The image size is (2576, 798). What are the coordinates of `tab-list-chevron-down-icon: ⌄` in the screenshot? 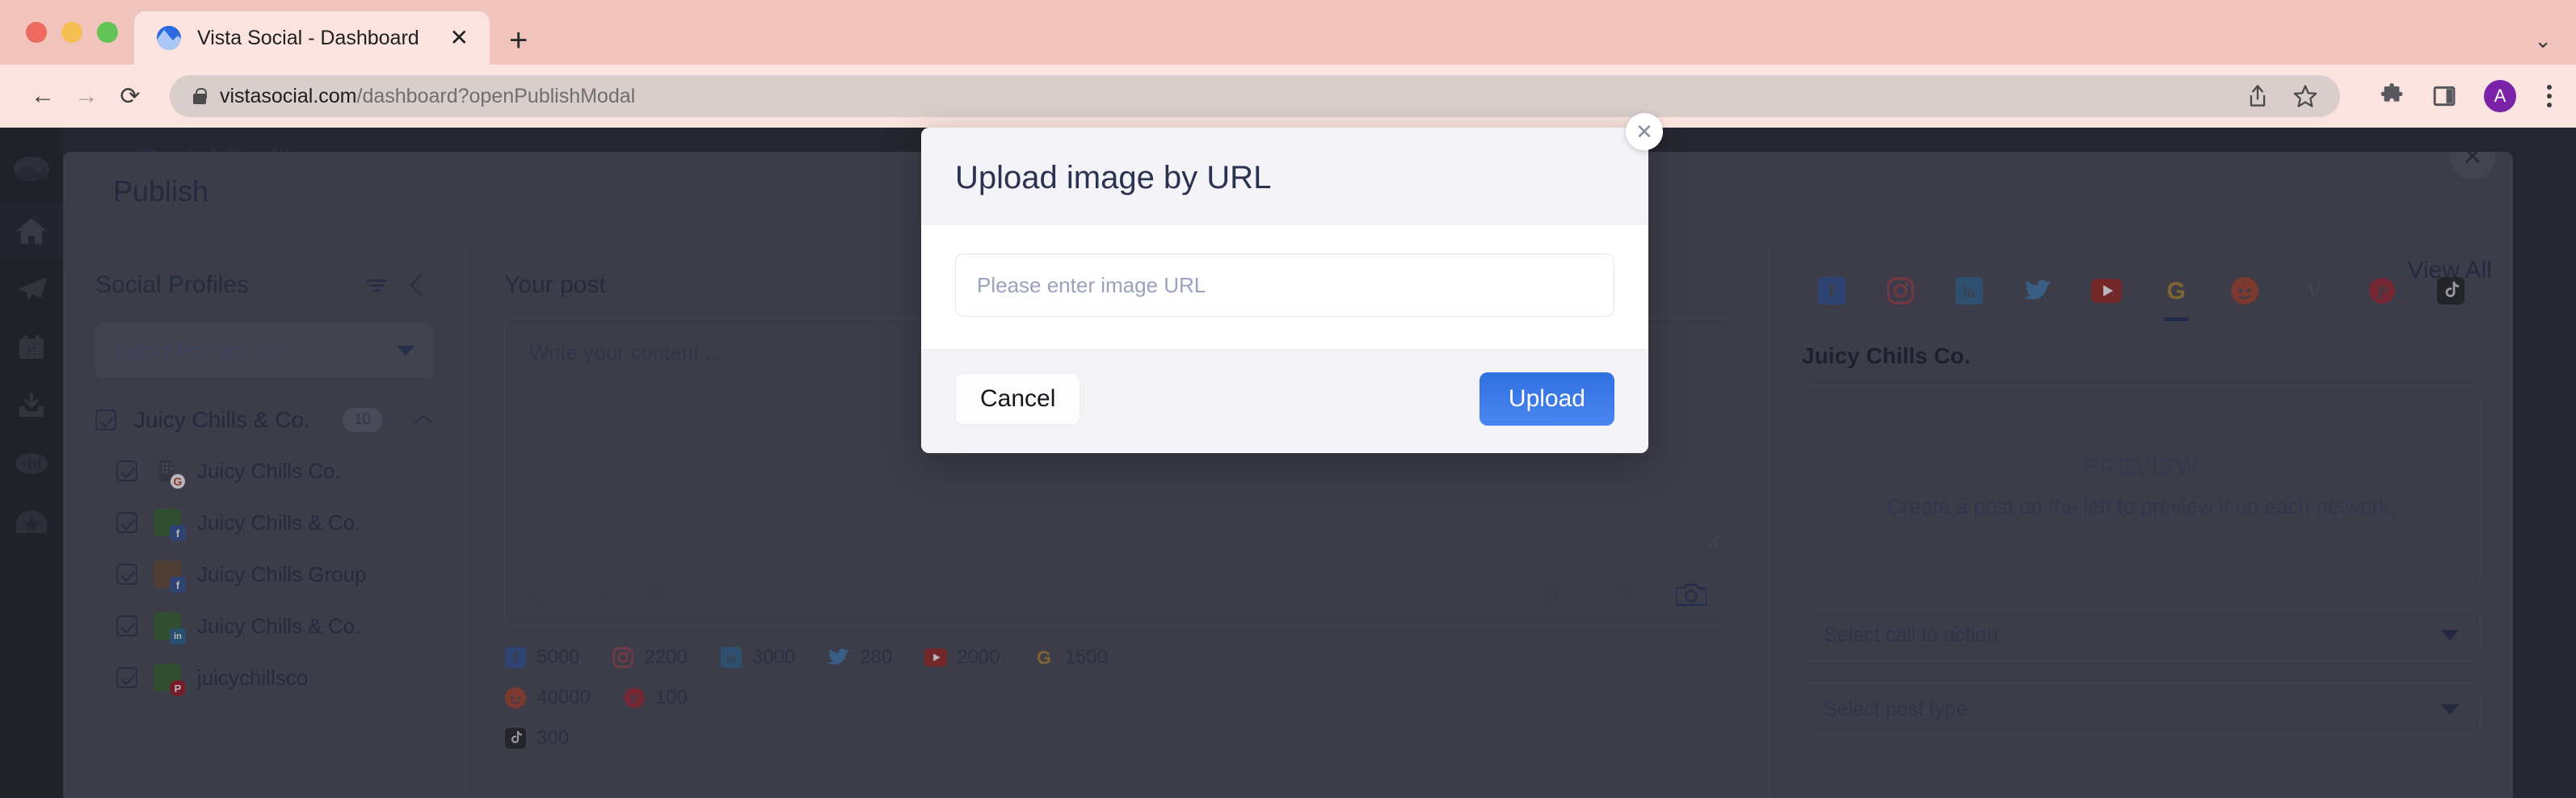 It's located at (2543, 40).